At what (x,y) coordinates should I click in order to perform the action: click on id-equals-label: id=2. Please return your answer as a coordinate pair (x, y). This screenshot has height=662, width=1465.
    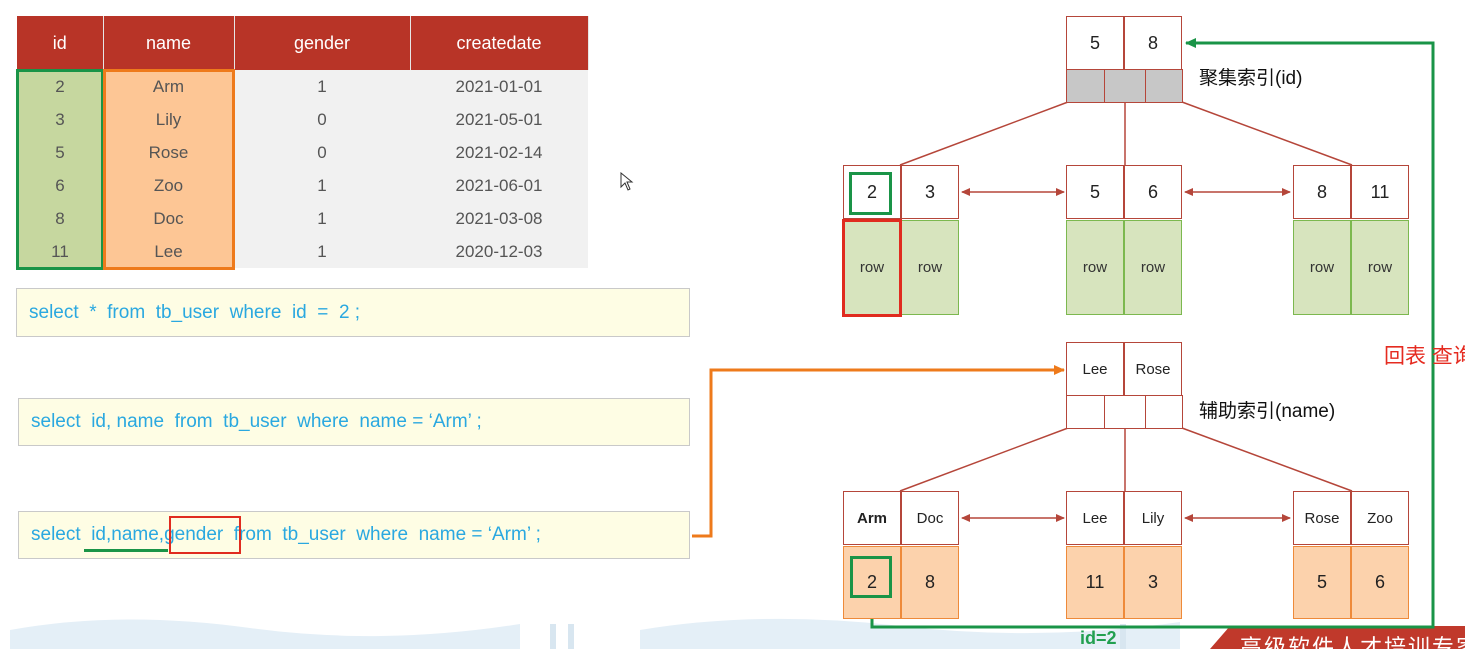
    Looking at the image, I should click on (1098, 638).